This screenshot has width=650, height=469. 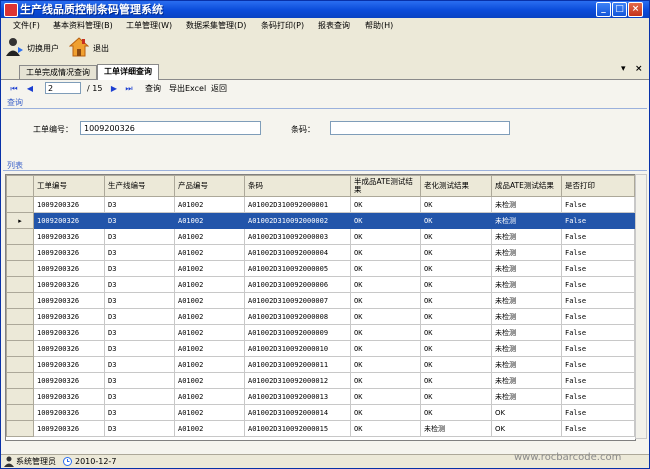 What do you see at coordinates (14, 88) in the screenshot?
I see `first-page-icon: ⏮` at bounding box center [14, 88].